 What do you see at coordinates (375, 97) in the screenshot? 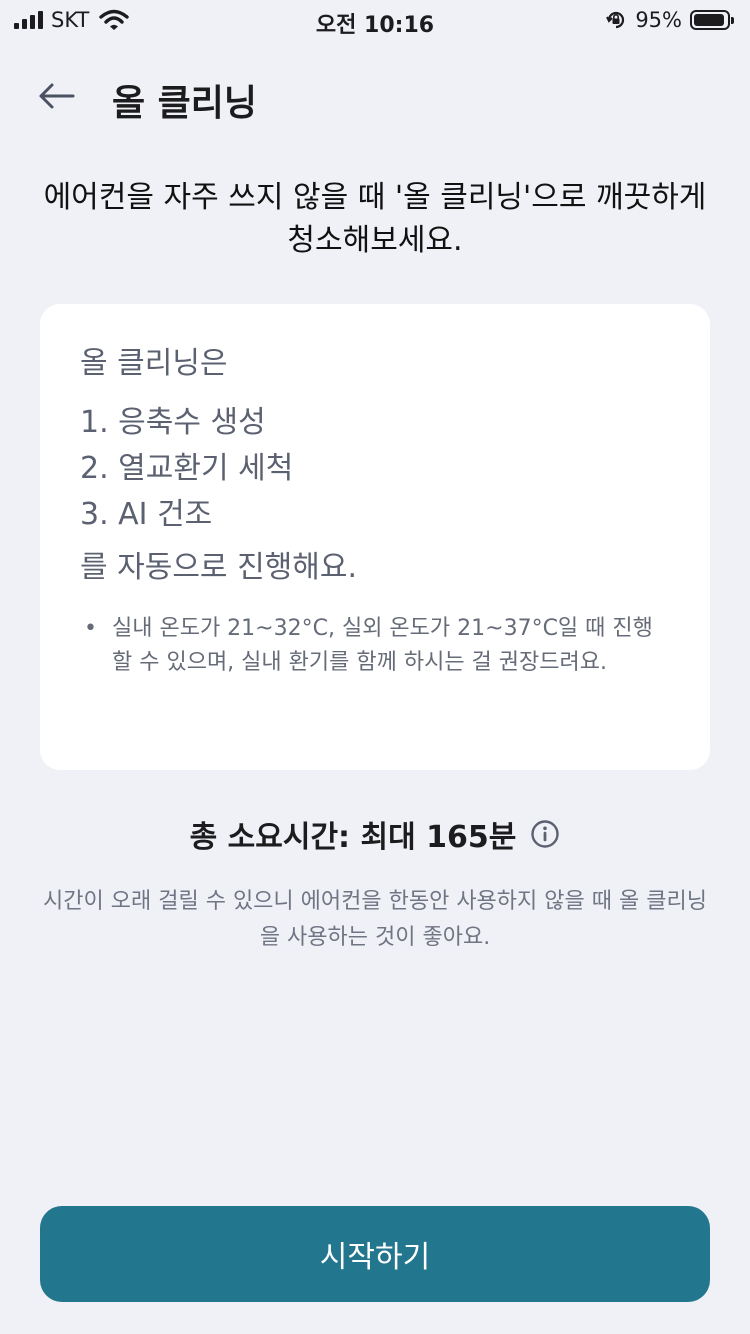
I see `header: 올 클리닝` at bounding box center [375, 97].